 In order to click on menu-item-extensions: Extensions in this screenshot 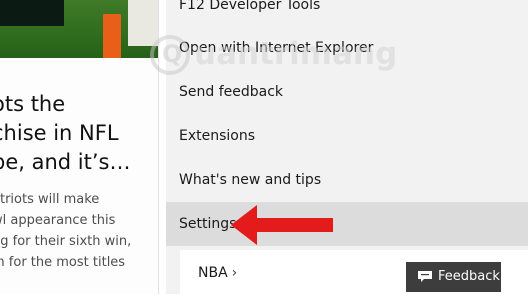, I will do `click(347, 136)`.